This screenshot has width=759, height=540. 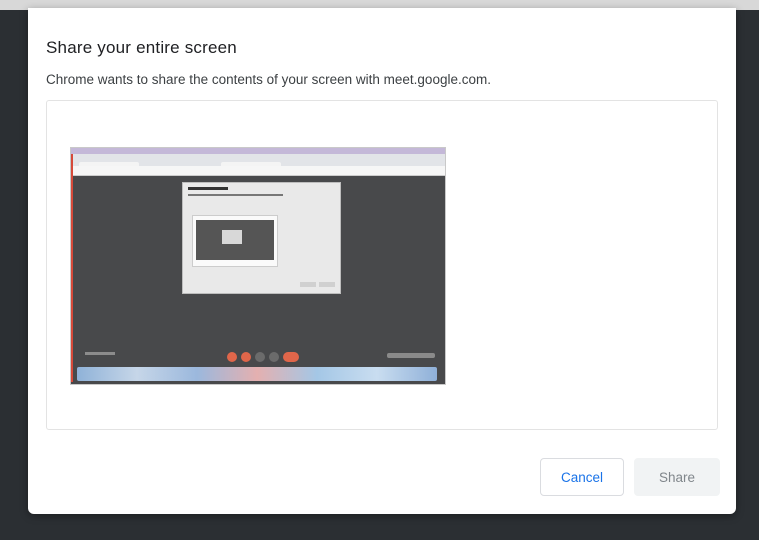 I want to click on cancel-button: Cancel, so click(x=582, y=477).